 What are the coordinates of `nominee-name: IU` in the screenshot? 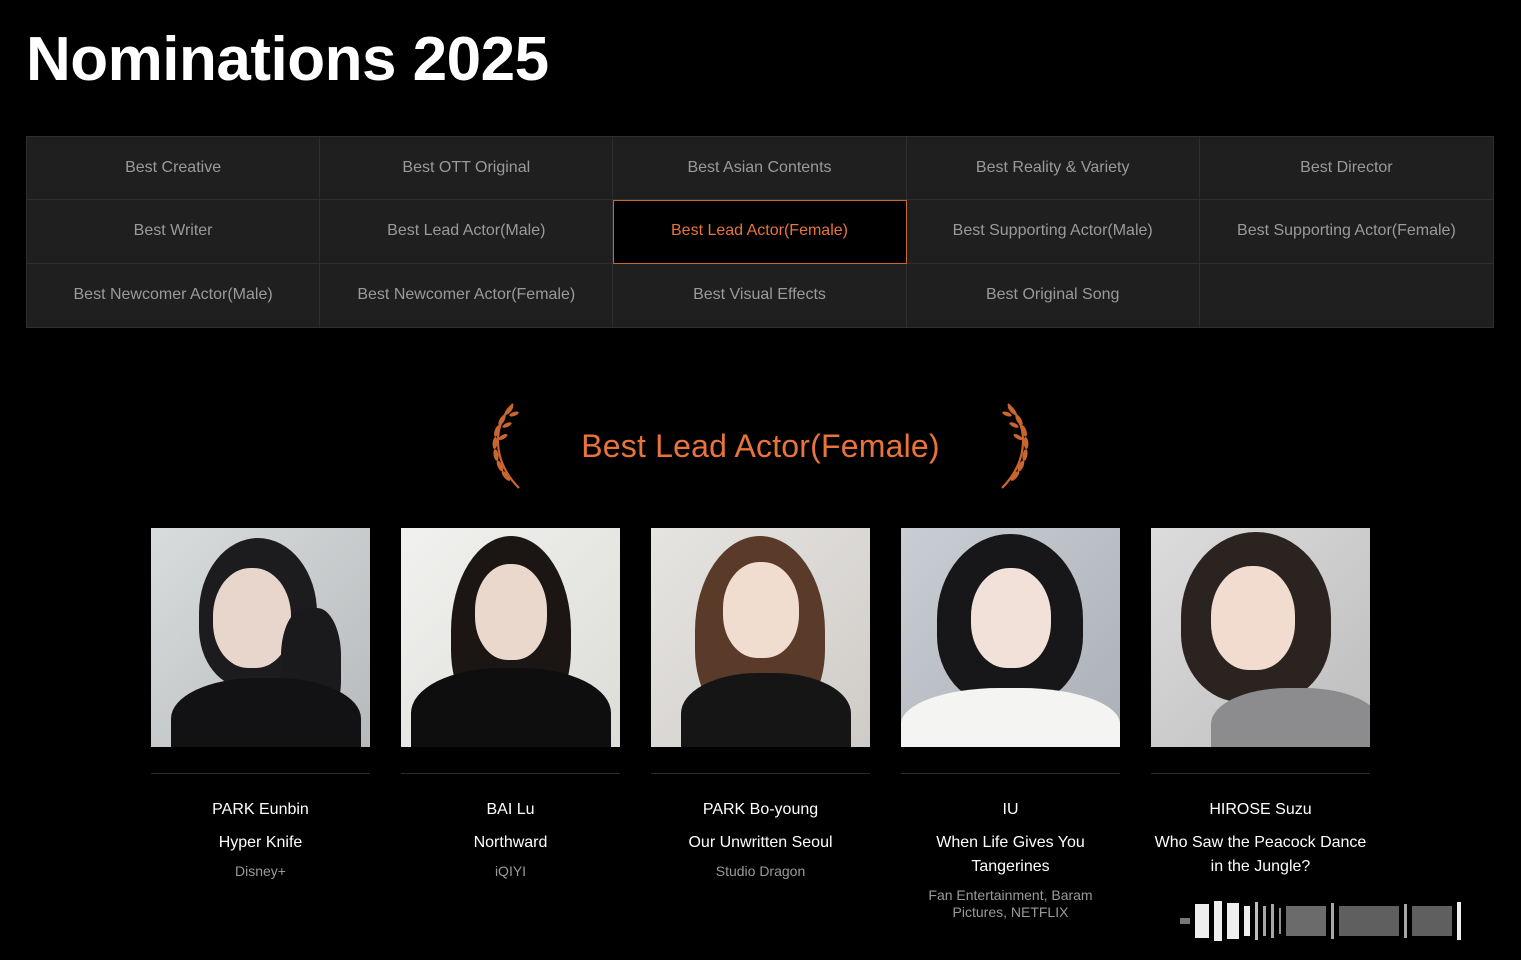 It's located at (1010, 809).